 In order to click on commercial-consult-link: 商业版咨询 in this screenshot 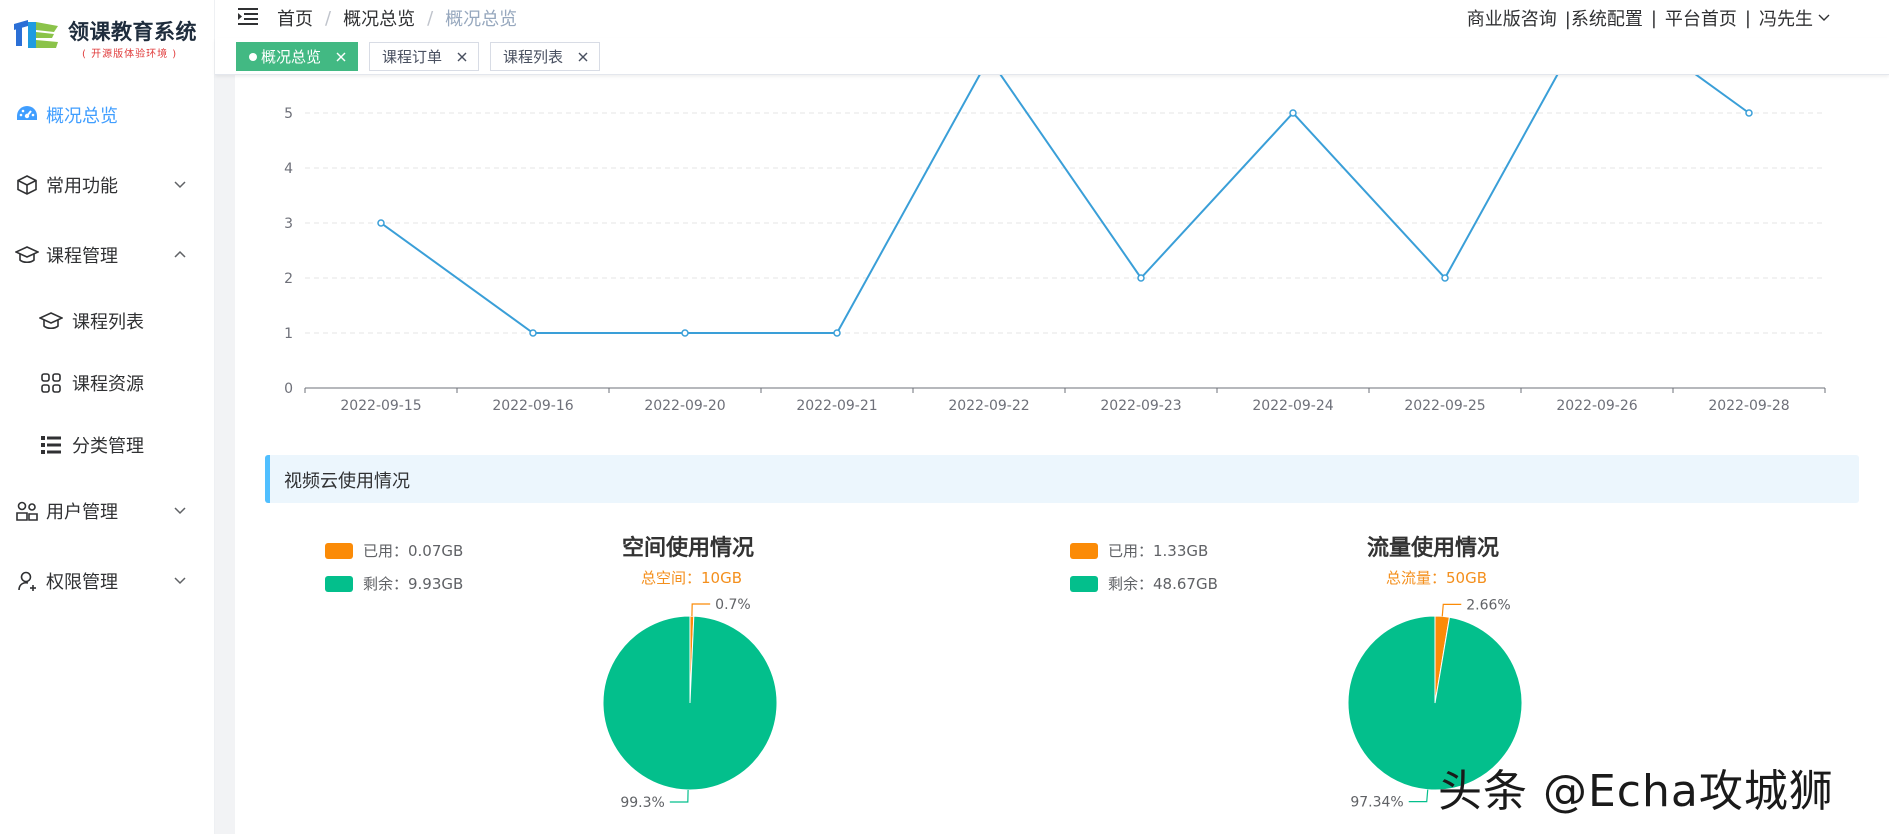, I will do `click(1512, 18)`.